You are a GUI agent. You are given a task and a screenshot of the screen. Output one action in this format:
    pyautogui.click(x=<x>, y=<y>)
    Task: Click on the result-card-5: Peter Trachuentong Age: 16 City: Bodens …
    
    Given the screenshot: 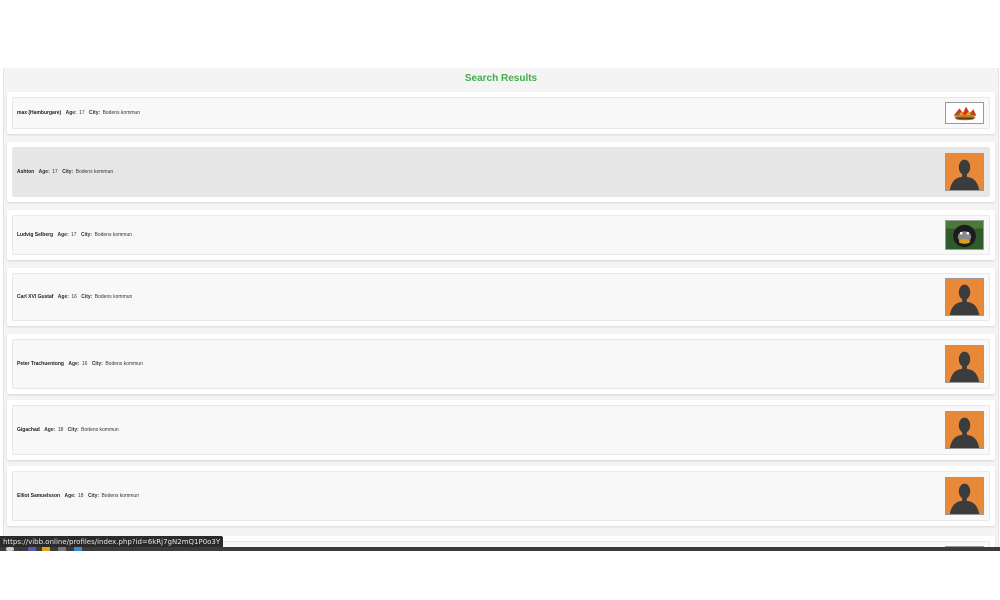 What is the action you would take?
    pyautogui.click(x=501, y=364)
    